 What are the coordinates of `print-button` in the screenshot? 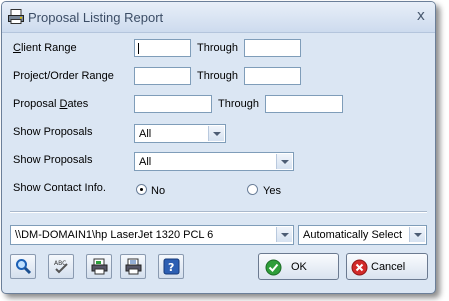 It's located at (133, 266).